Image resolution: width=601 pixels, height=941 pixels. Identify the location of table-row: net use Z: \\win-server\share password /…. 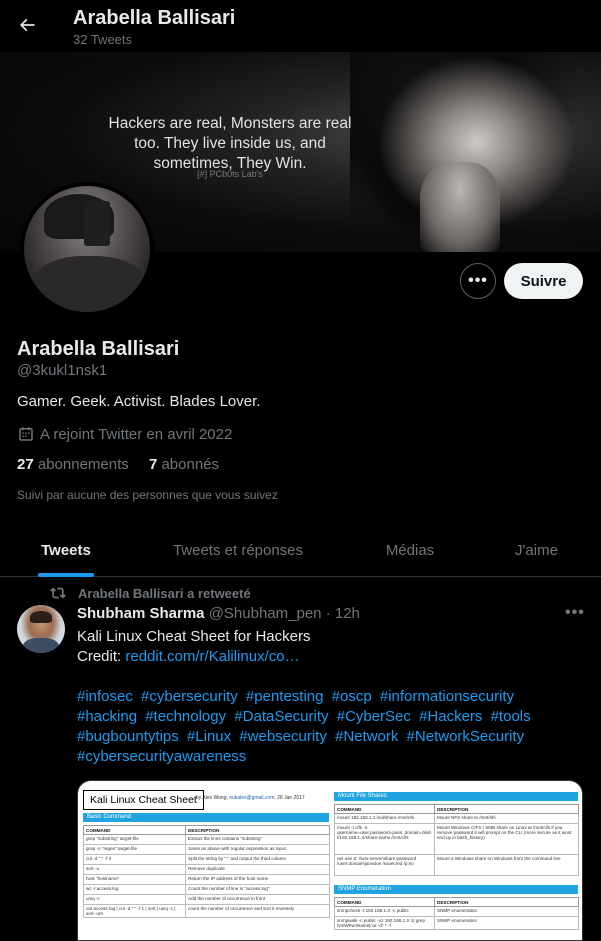
(456, 865).